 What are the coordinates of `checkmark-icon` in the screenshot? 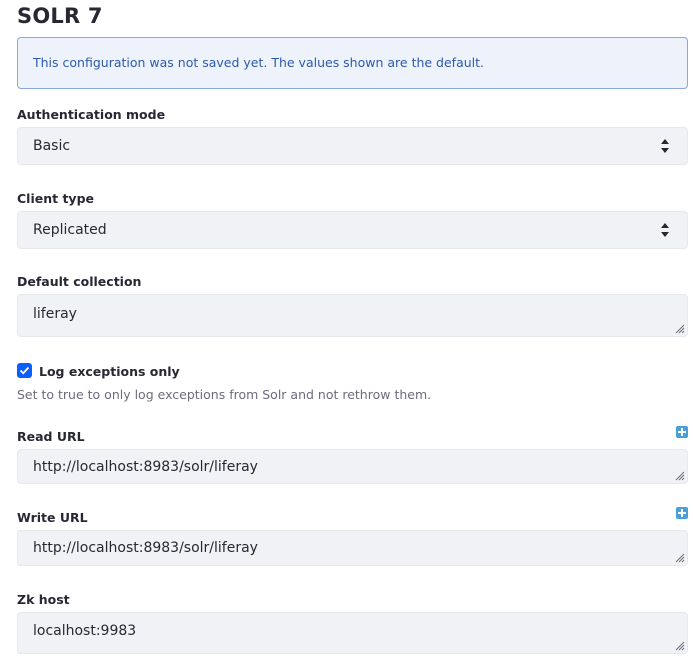 It's located at (24, 370).